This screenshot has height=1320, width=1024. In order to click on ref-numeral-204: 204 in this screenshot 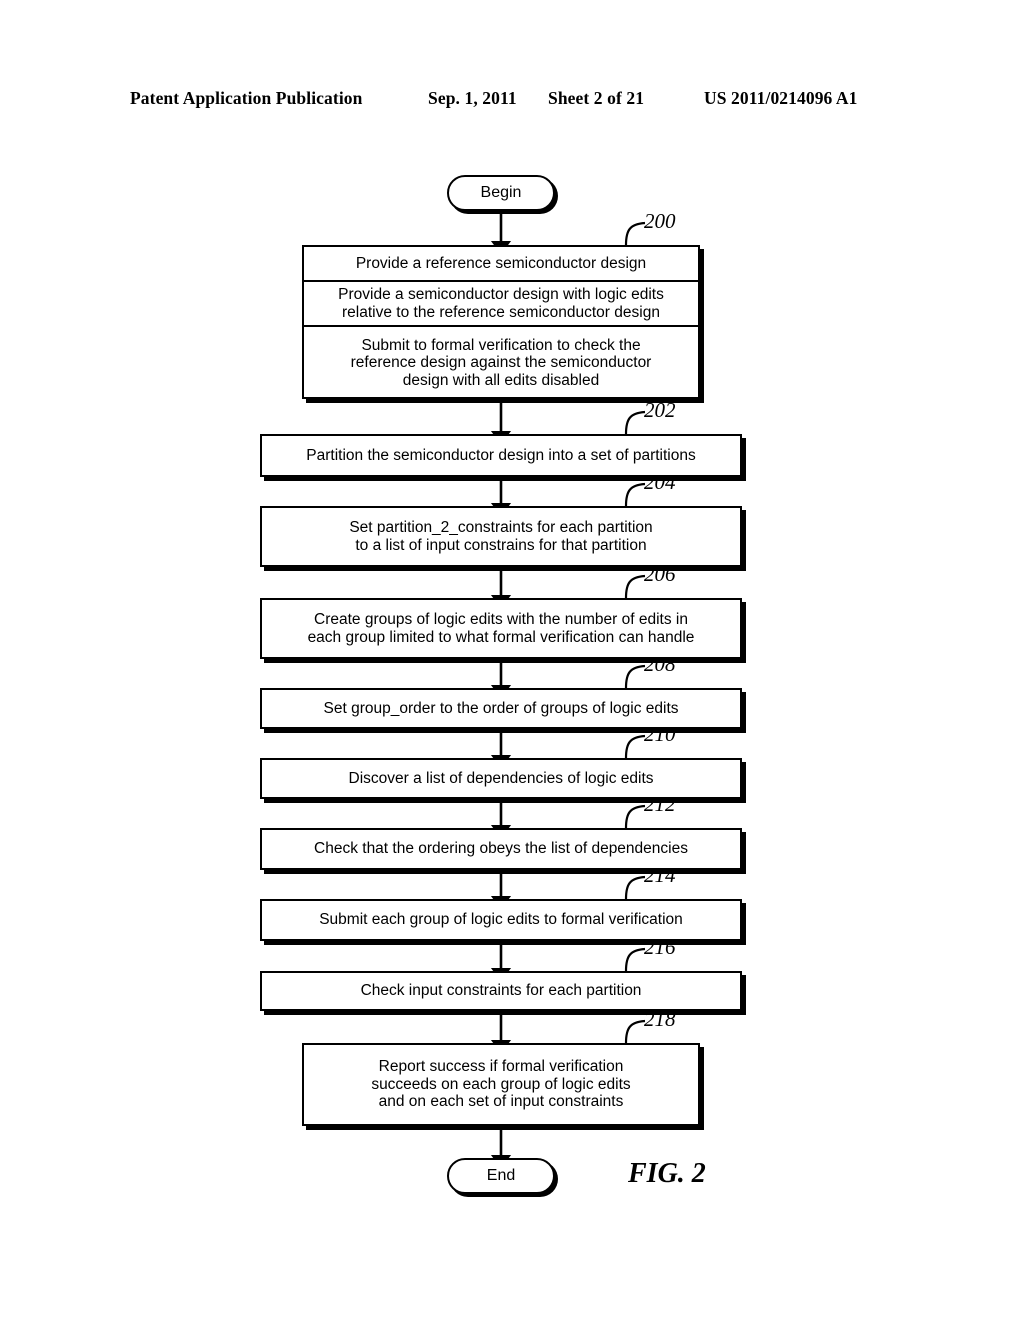, I will do `click(660, 482)`.